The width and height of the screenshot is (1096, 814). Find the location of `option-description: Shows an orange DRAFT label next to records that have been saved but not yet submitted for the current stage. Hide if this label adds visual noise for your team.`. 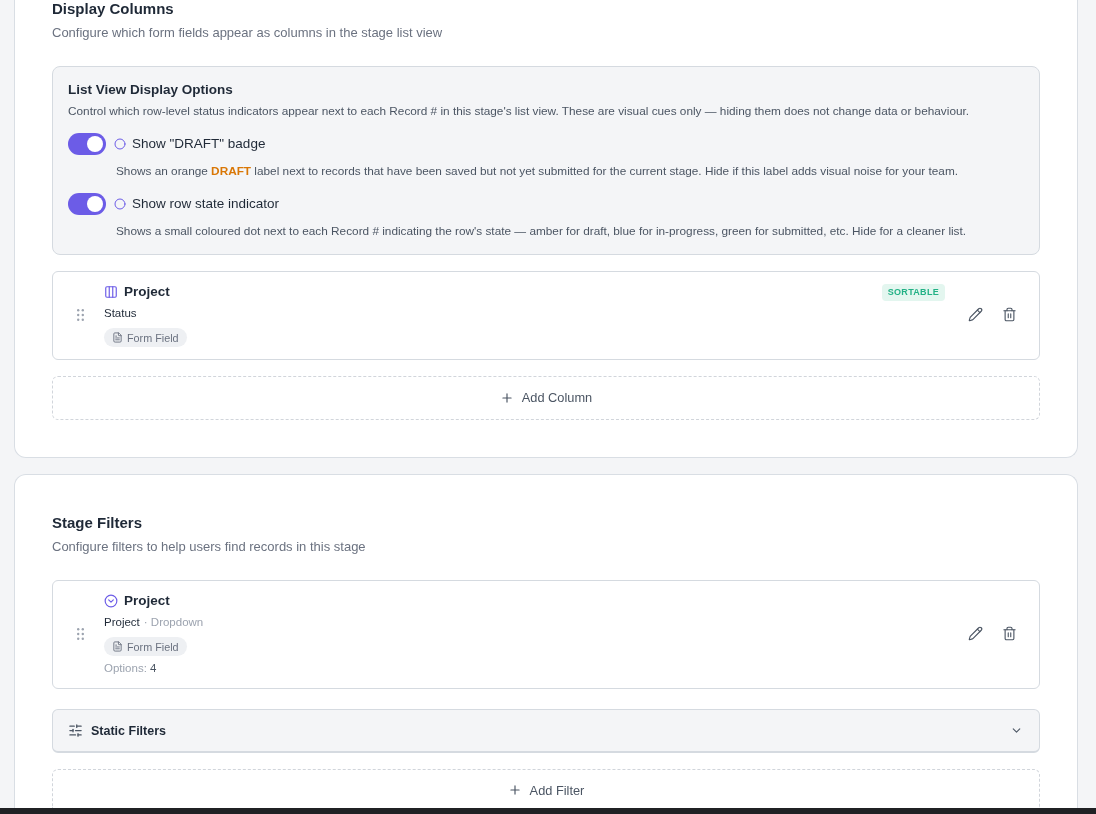

option-description: Shows an orange DRAFT label next to records that have been saved but not yet submitted for the current stage. Hide if this label adds visual noise for your team. is located at coordinates (537, 171).